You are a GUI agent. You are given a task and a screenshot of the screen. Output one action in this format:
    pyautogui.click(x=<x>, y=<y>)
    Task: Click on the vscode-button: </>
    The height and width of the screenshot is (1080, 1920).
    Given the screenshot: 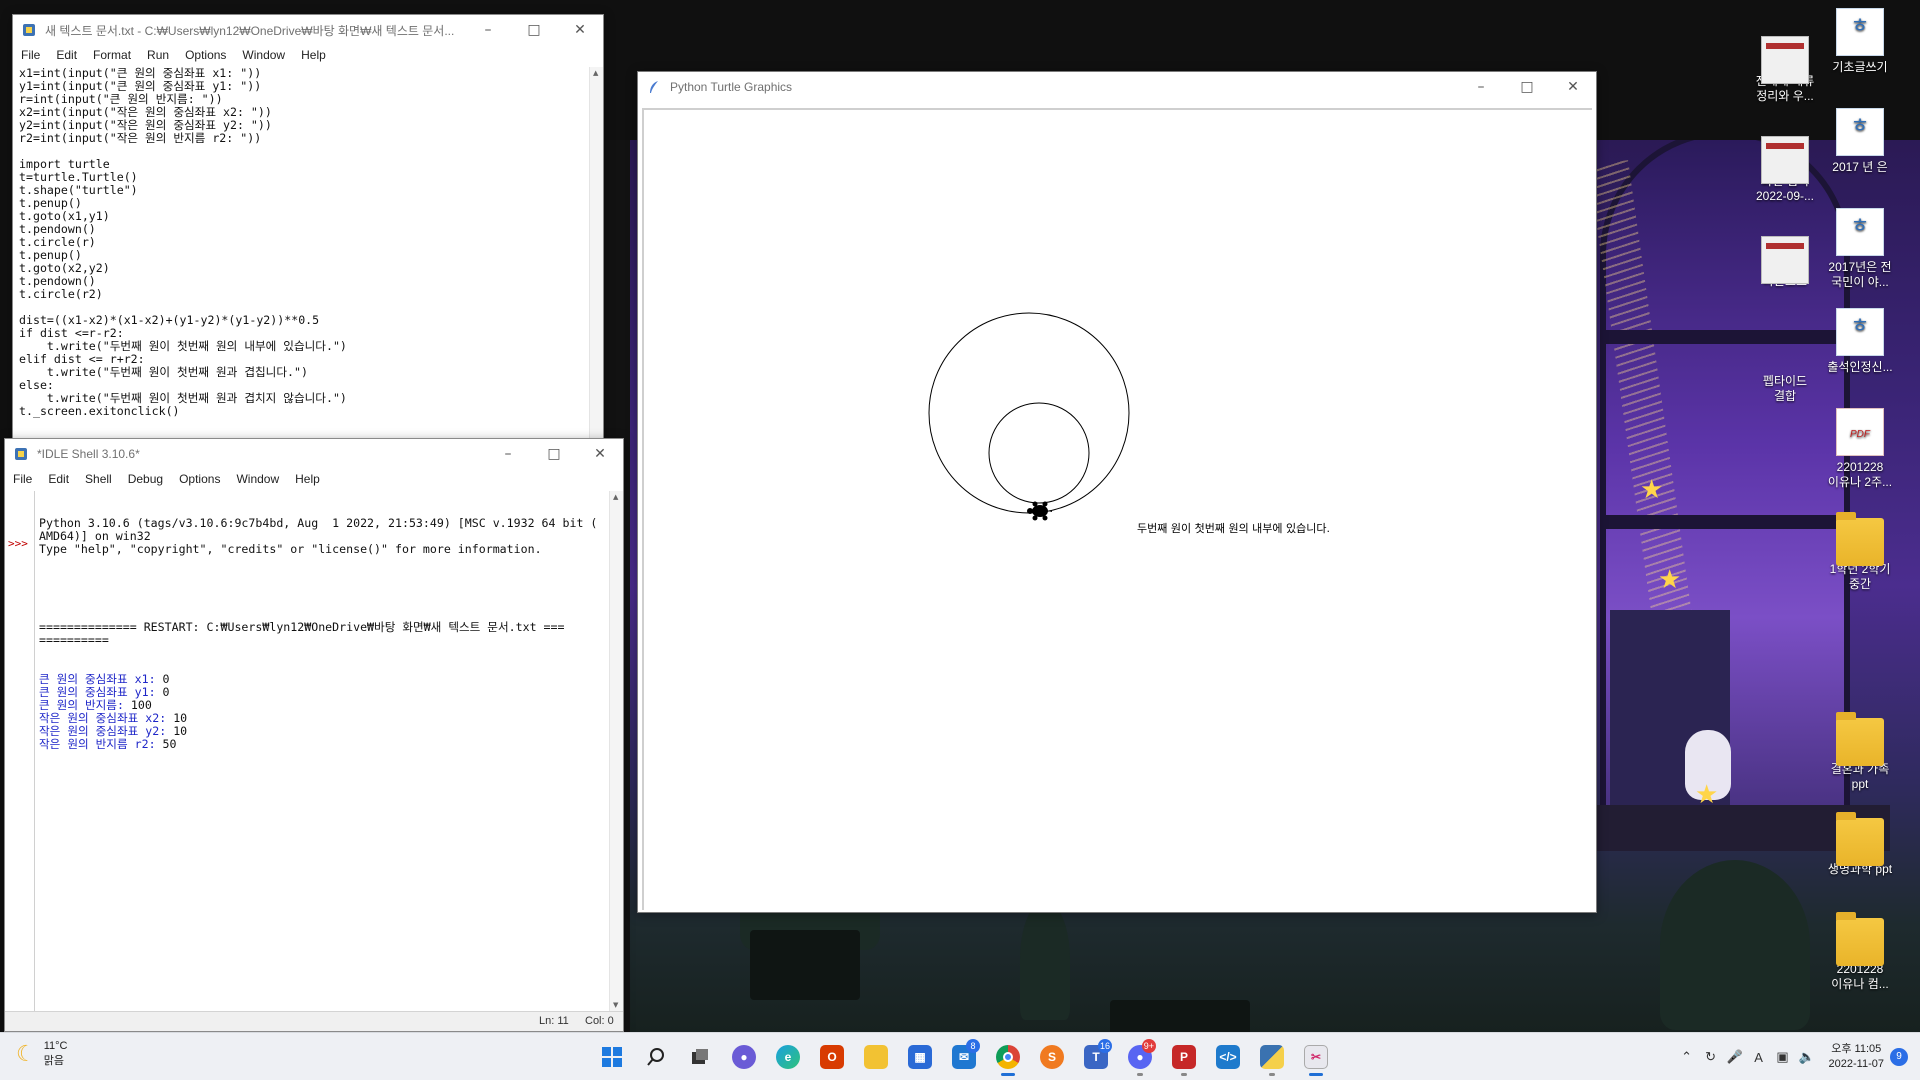 What is the action you would take?
    pyautogui.click(x=1228, y=1057)
    